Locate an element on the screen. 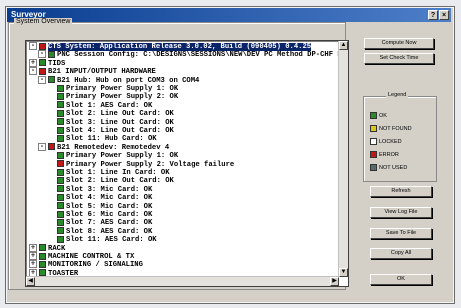 This screenshot has height=308, width=461. tree-row: Primary Power Supply 2: OK is located at coordinates (112, 96).